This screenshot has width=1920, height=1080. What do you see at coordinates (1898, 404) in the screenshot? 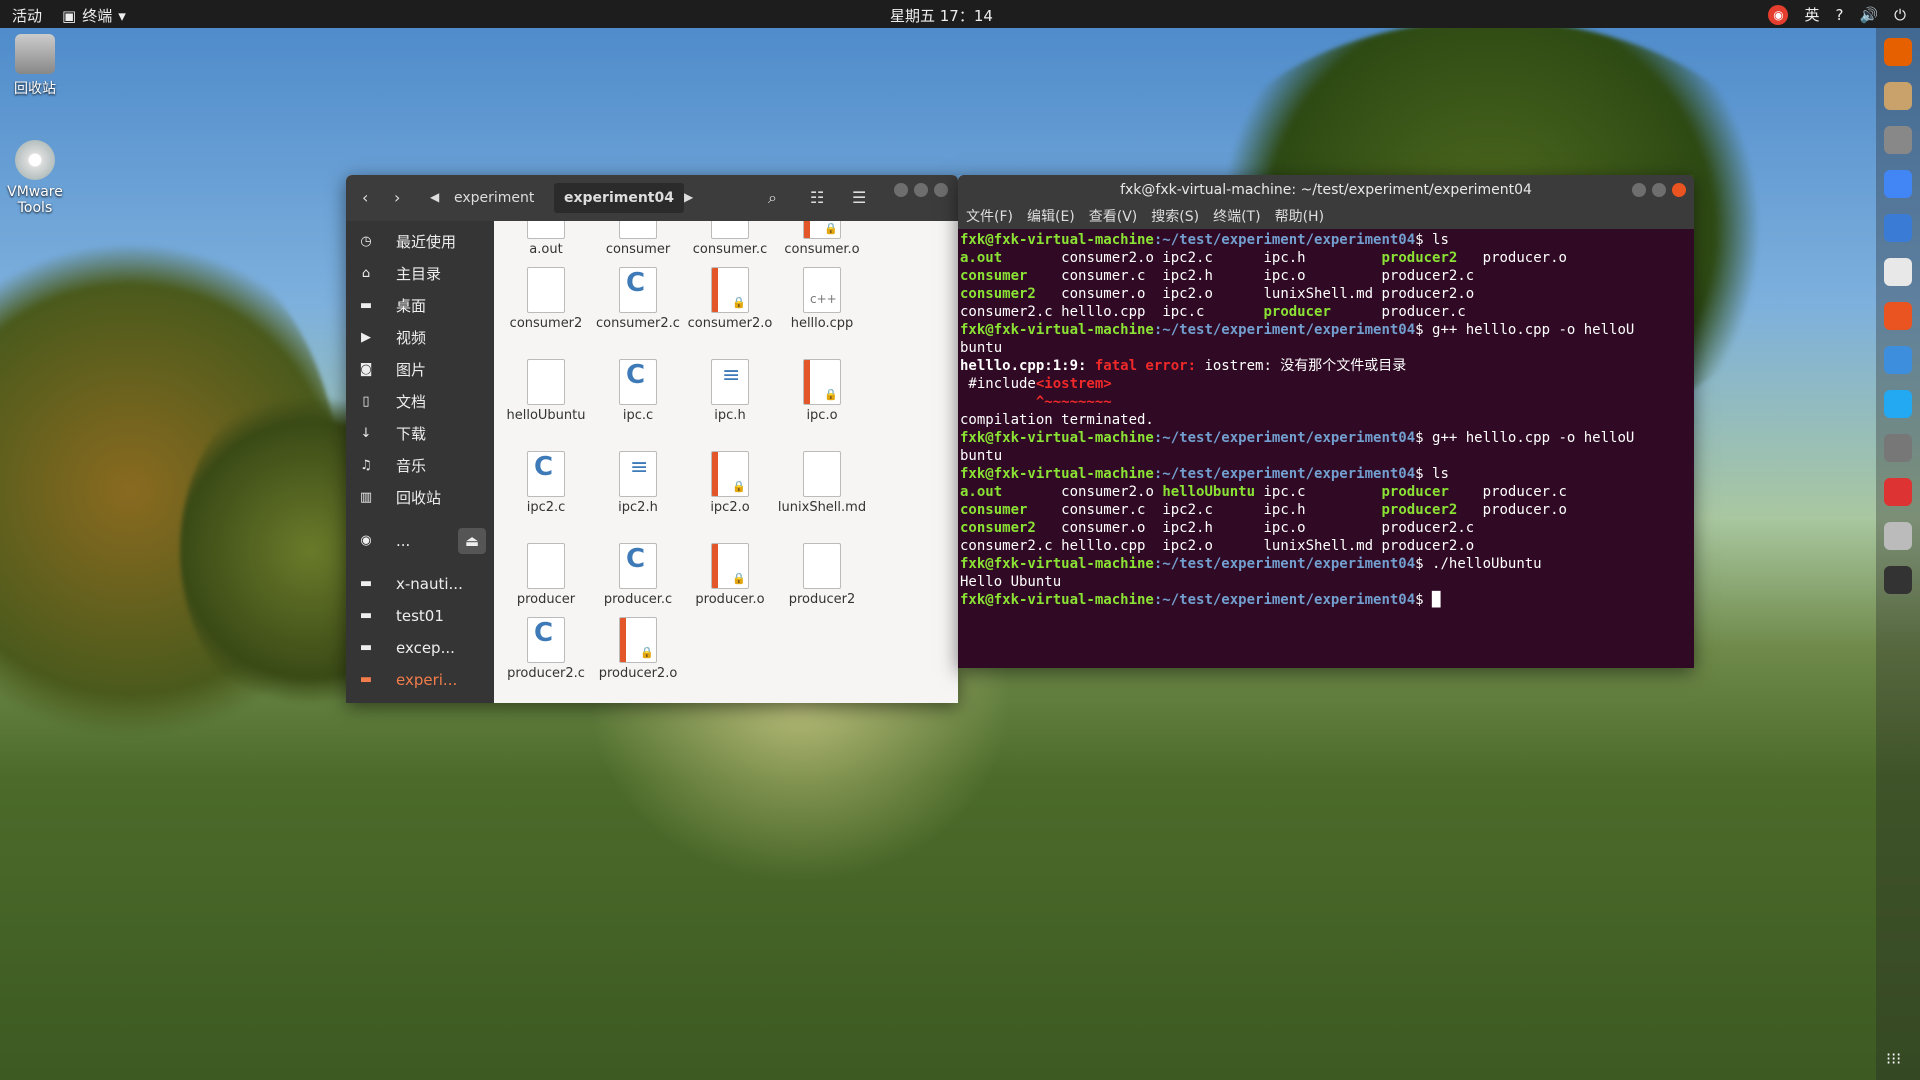
I see `vscode-icon` at bounding box center [1898, 404].